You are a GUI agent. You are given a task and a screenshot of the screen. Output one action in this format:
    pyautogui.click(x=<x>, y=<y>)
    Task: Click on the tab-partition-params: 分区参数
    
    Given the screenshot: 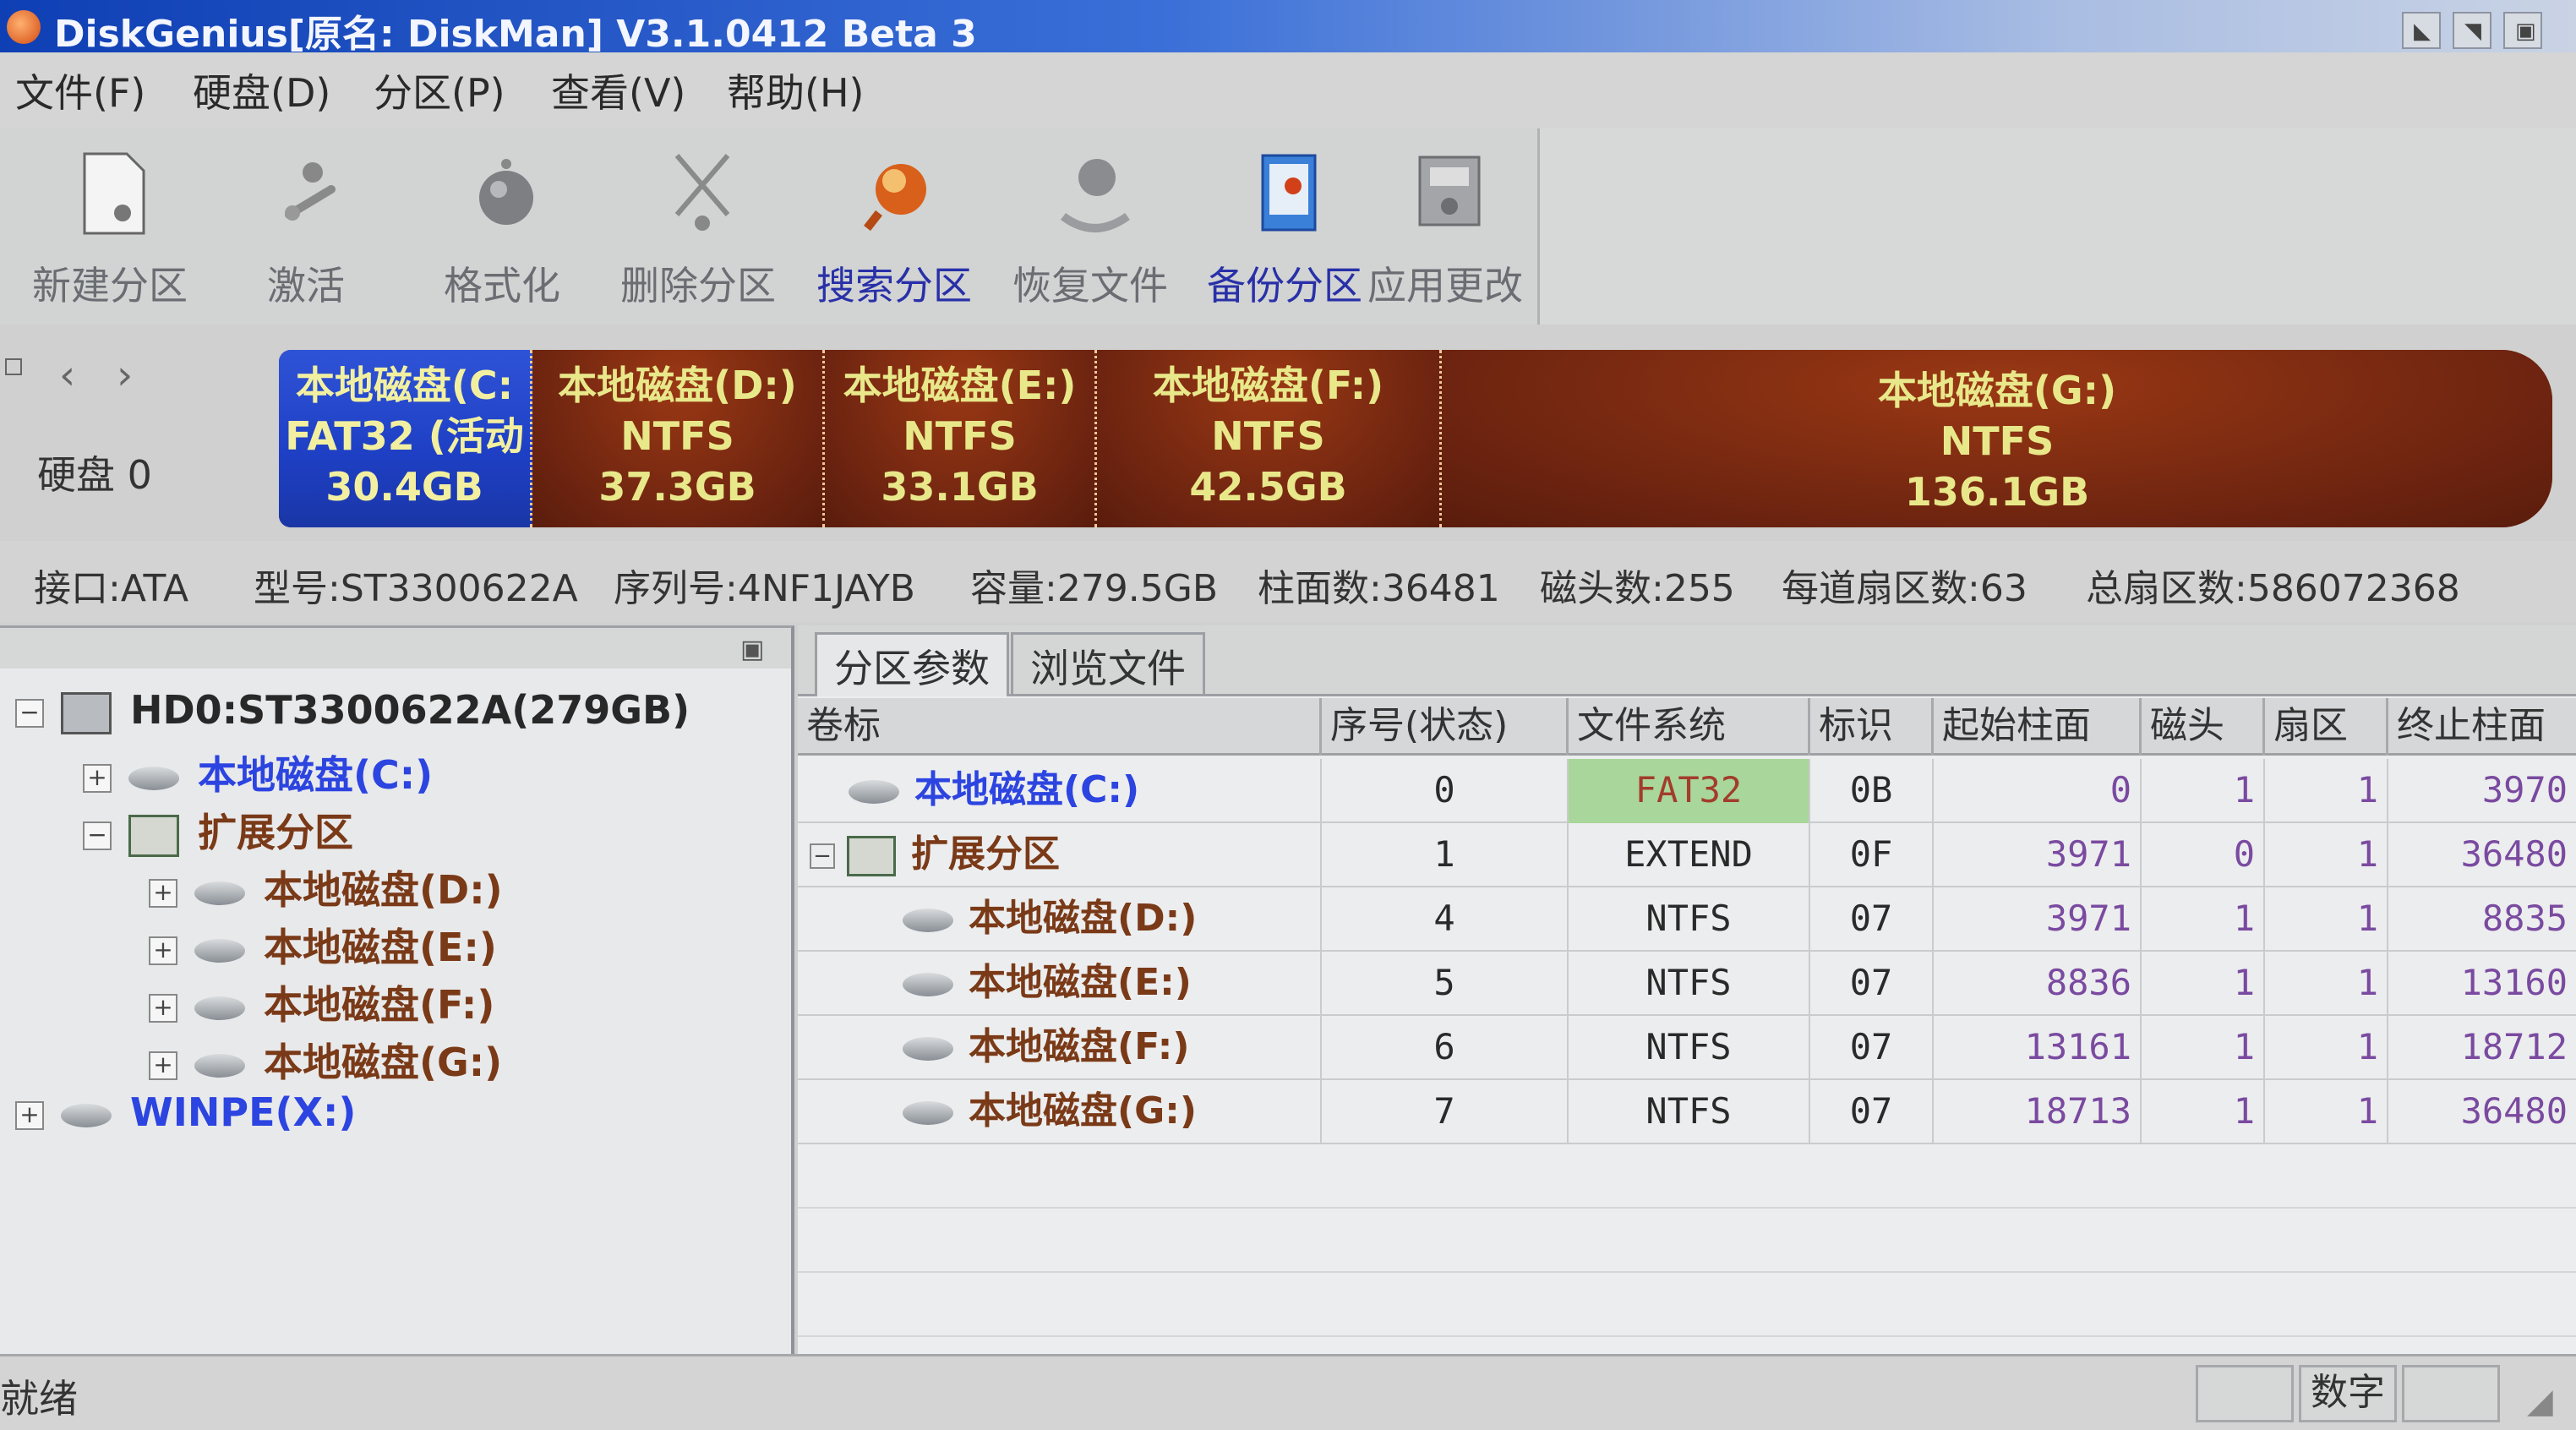 What is the action you would take?
    pyautogui.click(x=912, y=664)
    